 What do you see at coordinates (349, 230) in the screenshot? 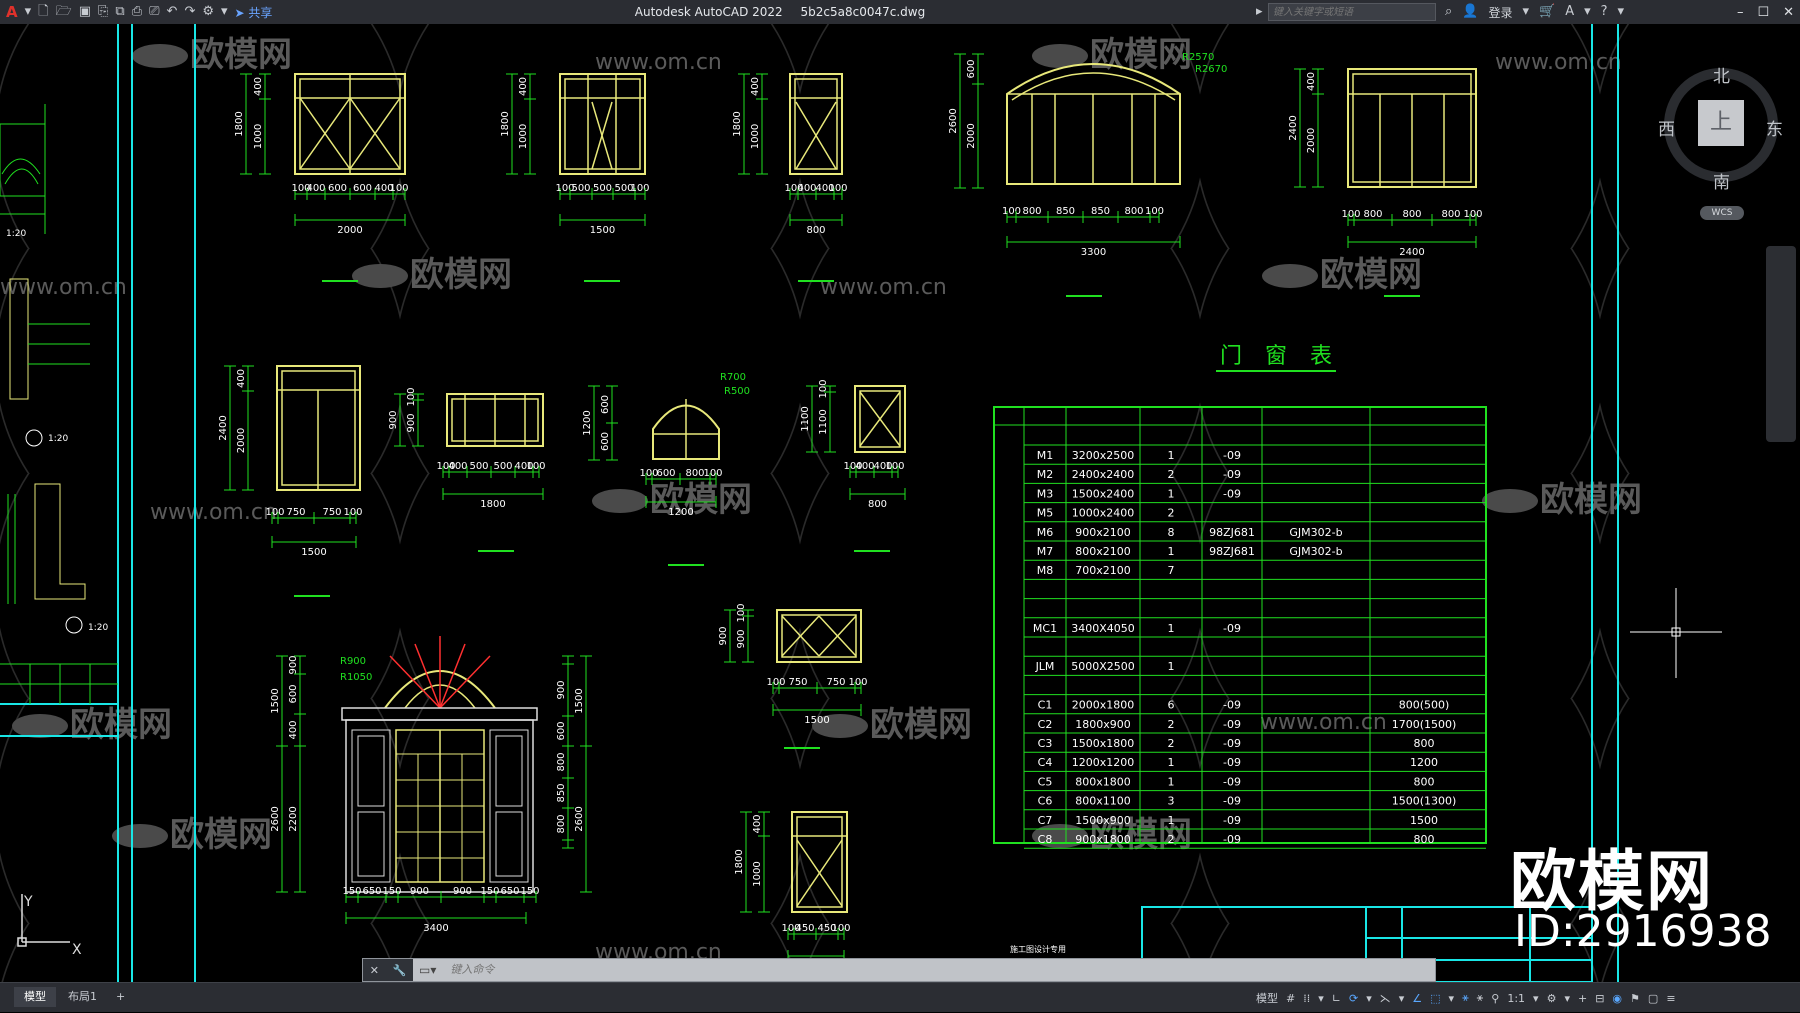
I see `dimension-label: 2000` at bounding box center [349, 230].